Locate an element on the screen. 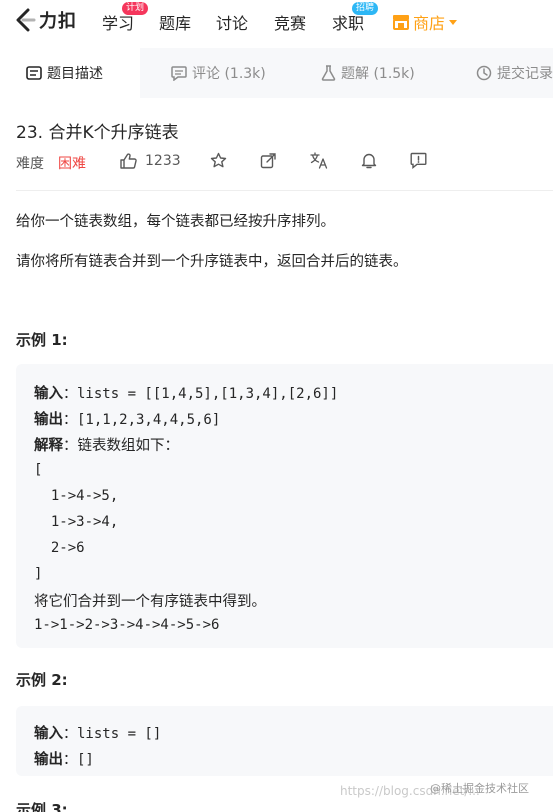  code-line: ] is located at coordinates (38, 574).